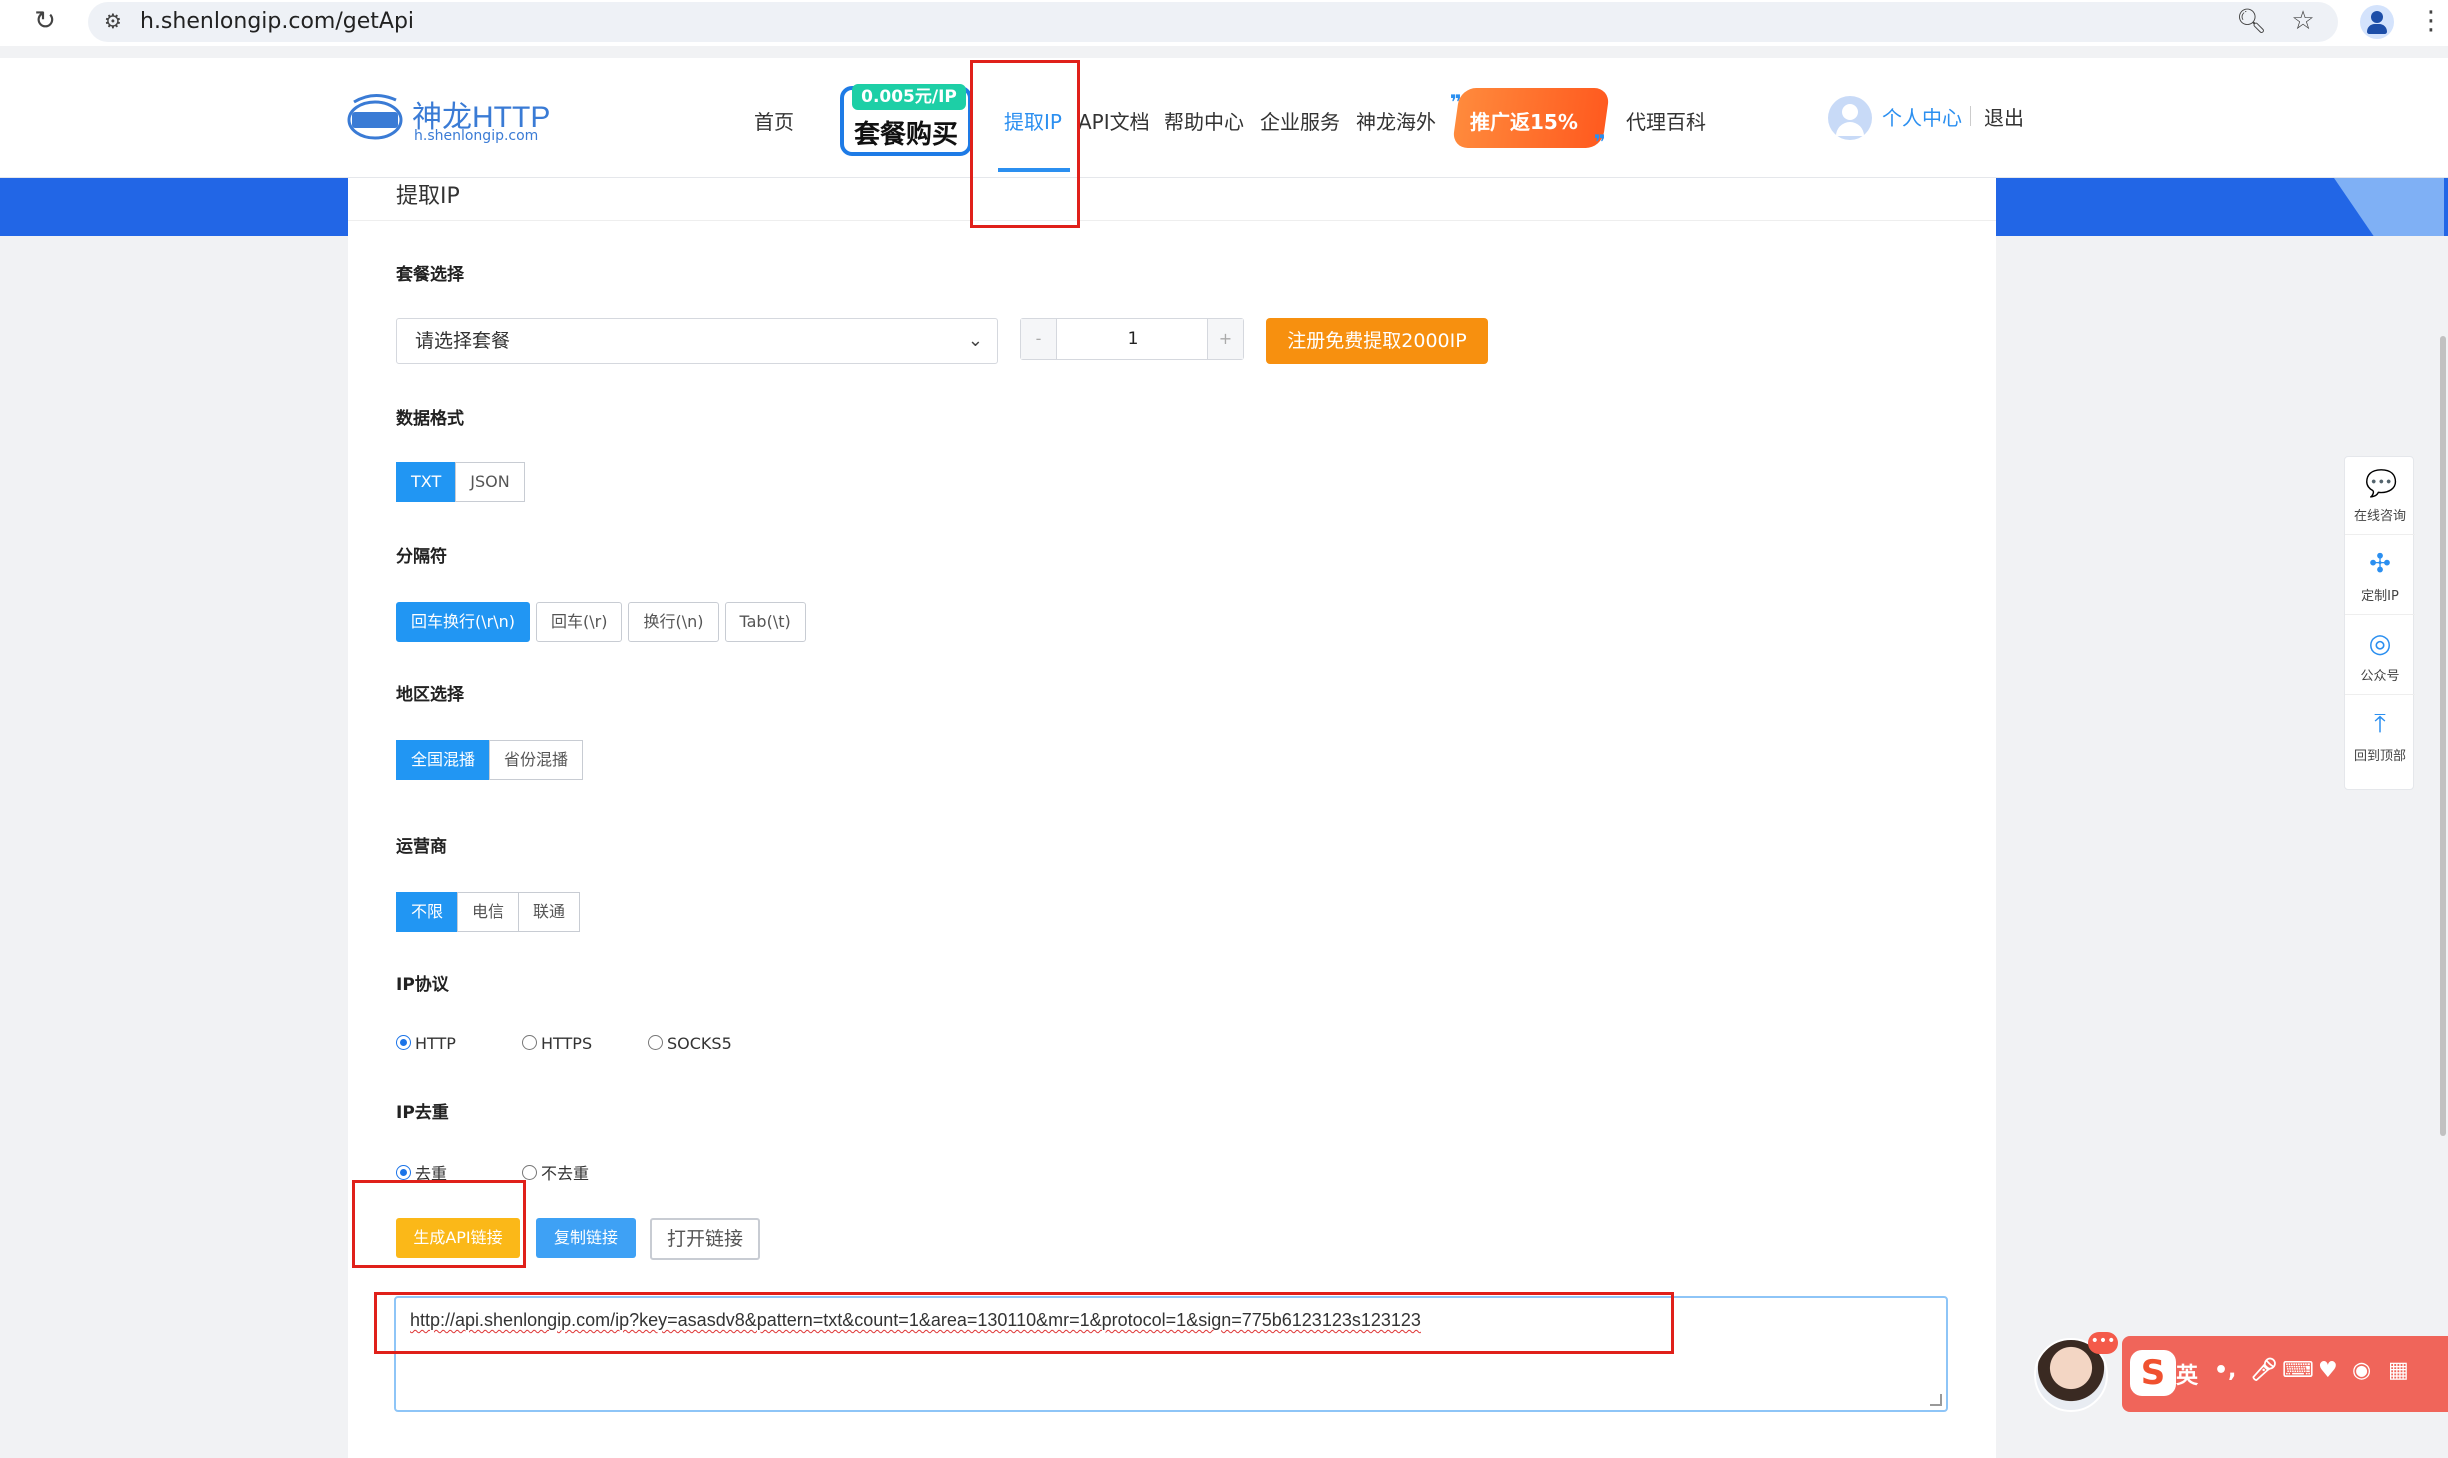  What do you see at coordinates (2187, 1374) in the screenshot?
I see `ime-language-toggle: 英` at bounding box center [2187, 1374].